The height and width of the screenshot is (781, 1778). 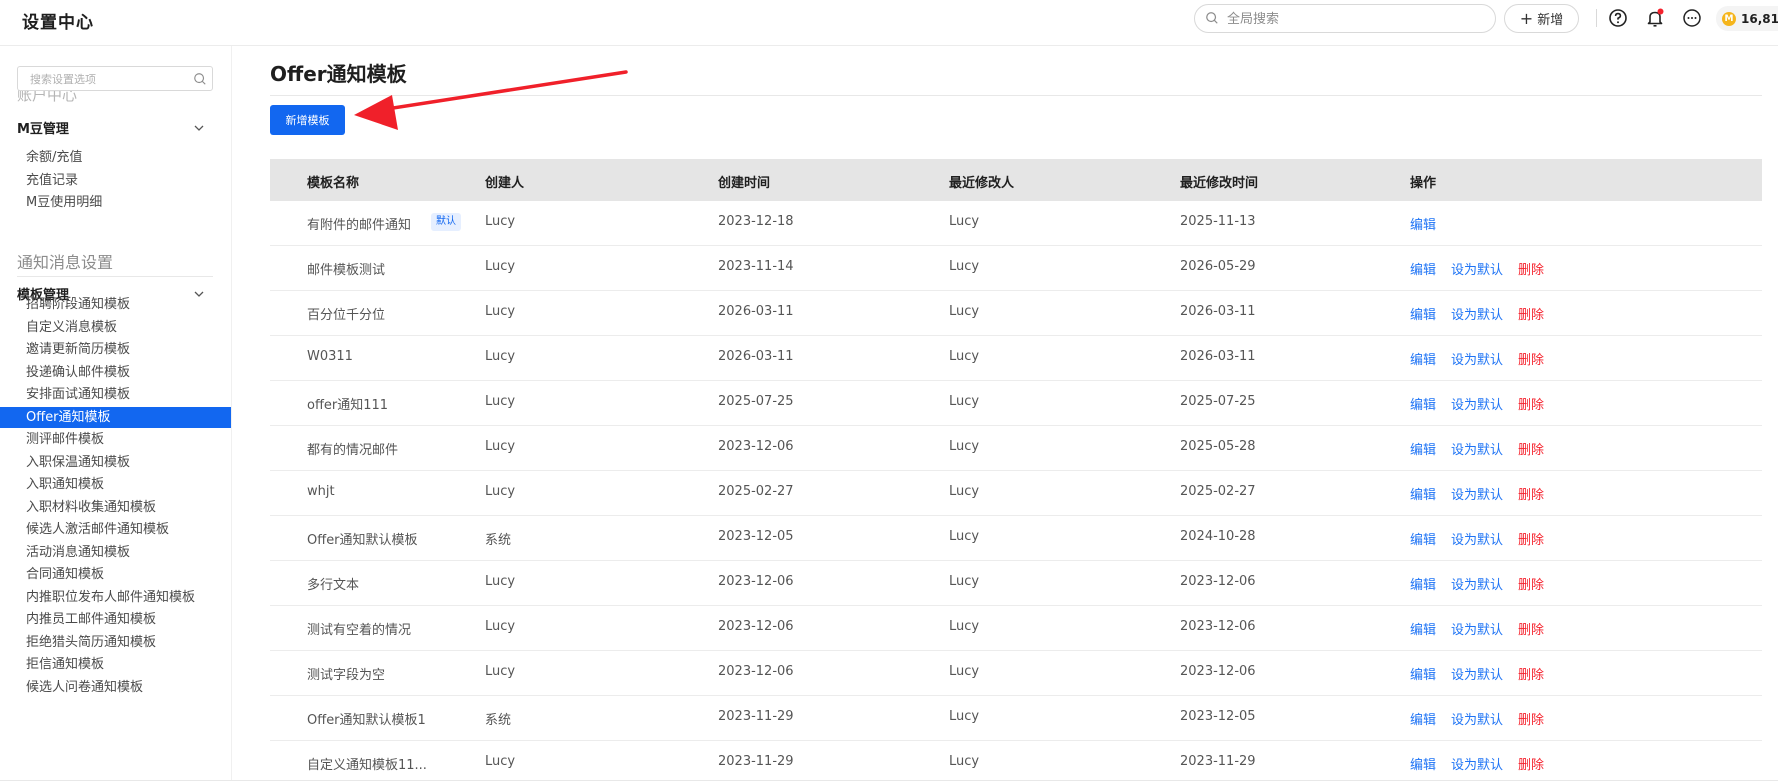 What do you see at coordinates (110, 79) in the screenshot?
I see `sidebar-search-input` at bounding box center [110, 79].